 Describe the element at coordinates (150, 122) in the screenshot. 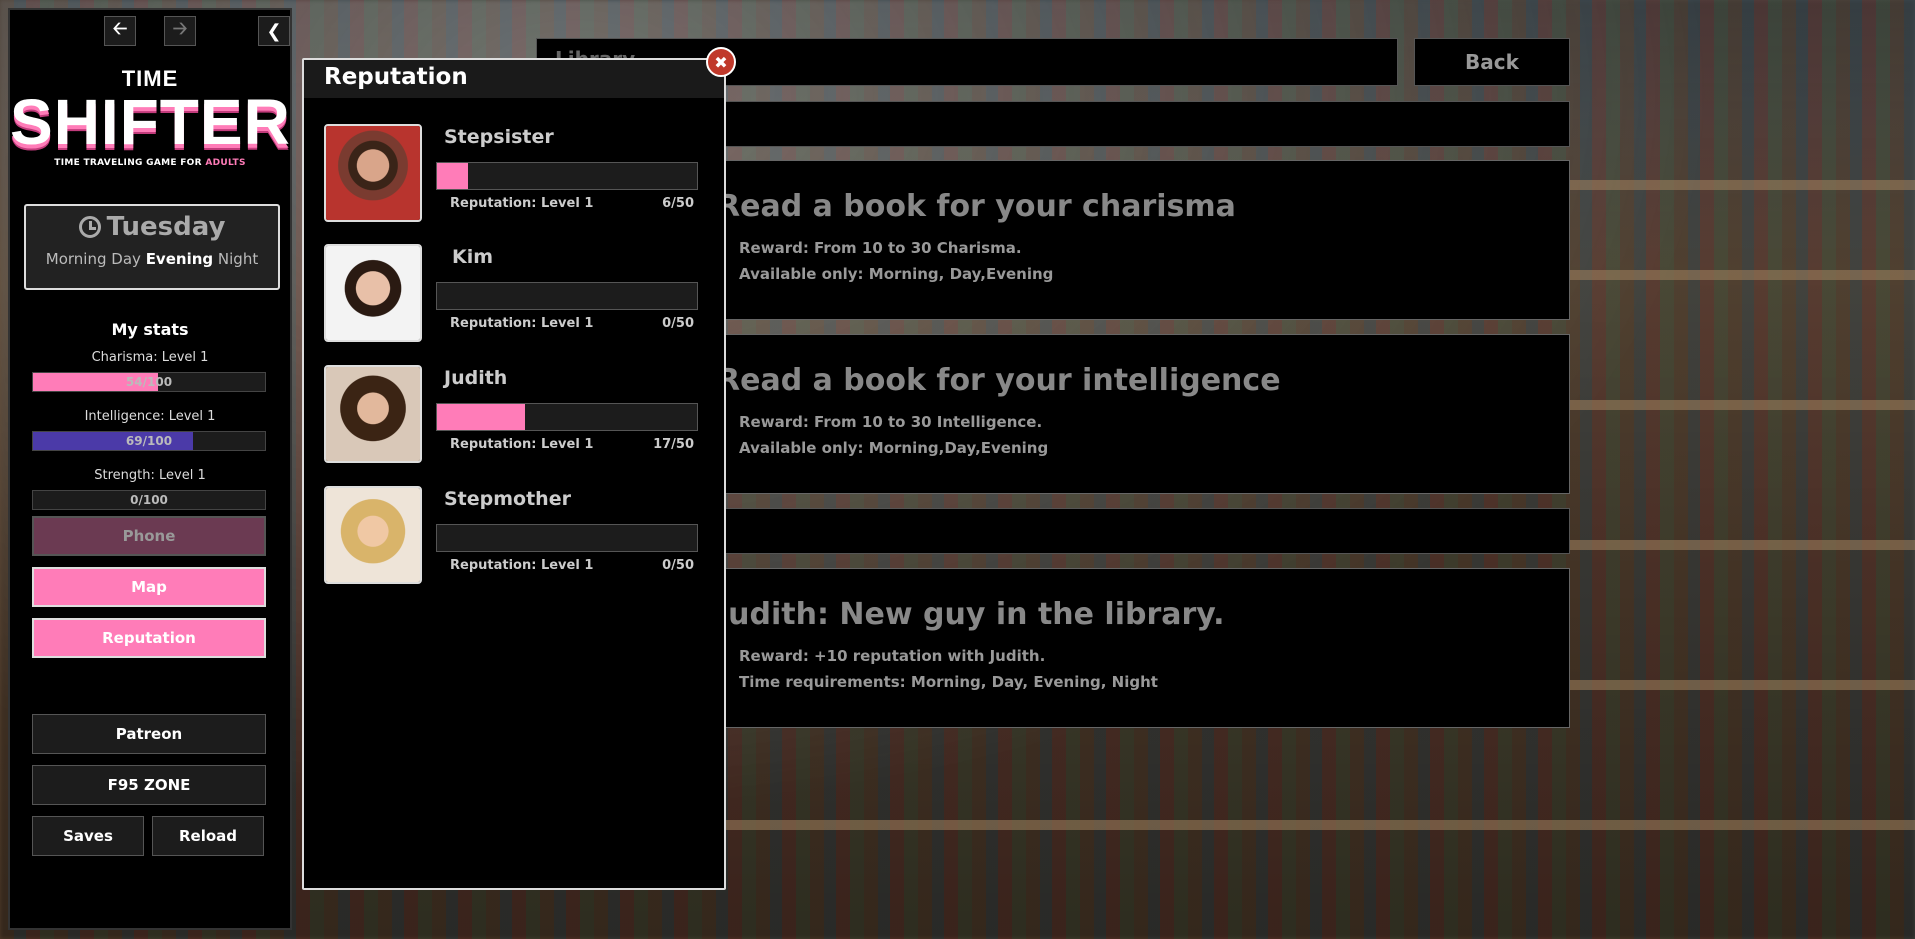

I see `logo-line2: SHIFTER` at that location.